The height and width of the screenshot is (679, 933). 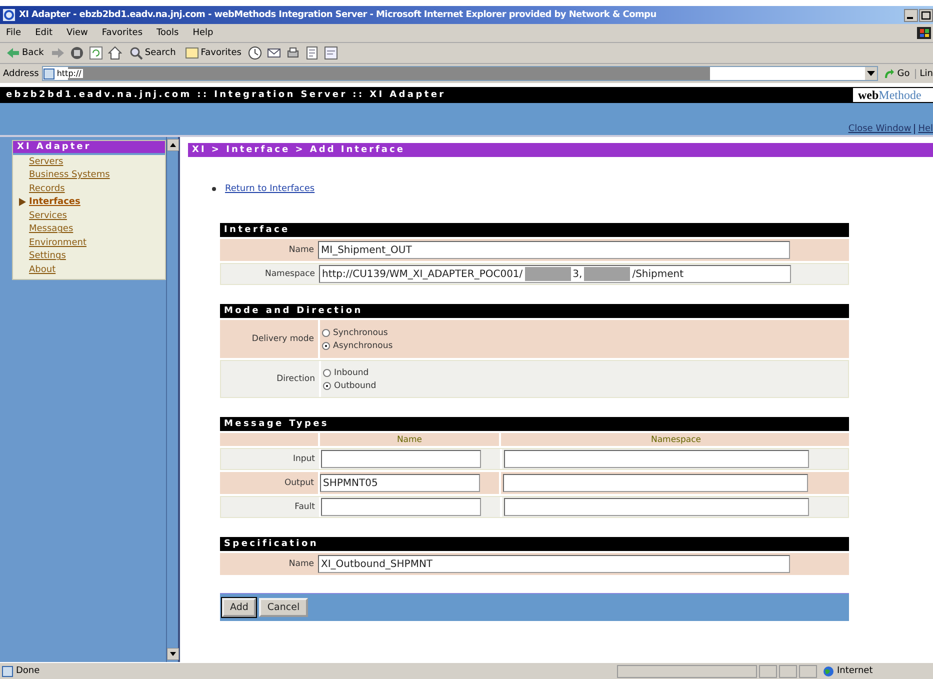 What do you see at coordinates (296, 379) in the screenshot?
I see `field-label: Direction` at bounding box center [296, 379].